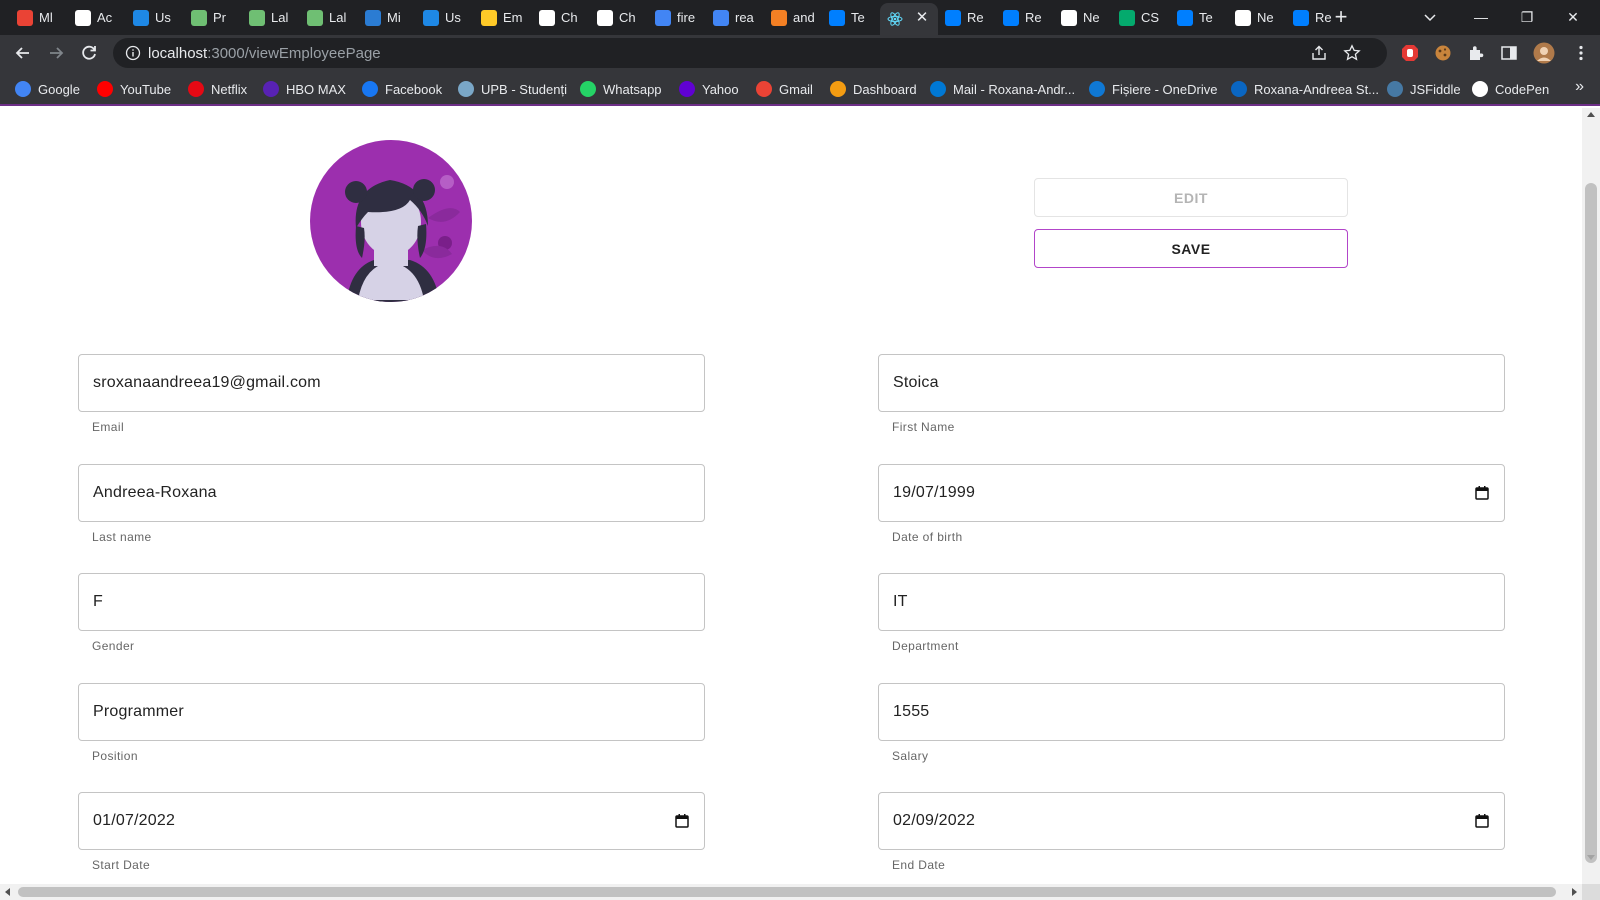  Describe the element at coordinates (858, 17) in the screenshot. I see `browser-tab-label: Te` at that location.